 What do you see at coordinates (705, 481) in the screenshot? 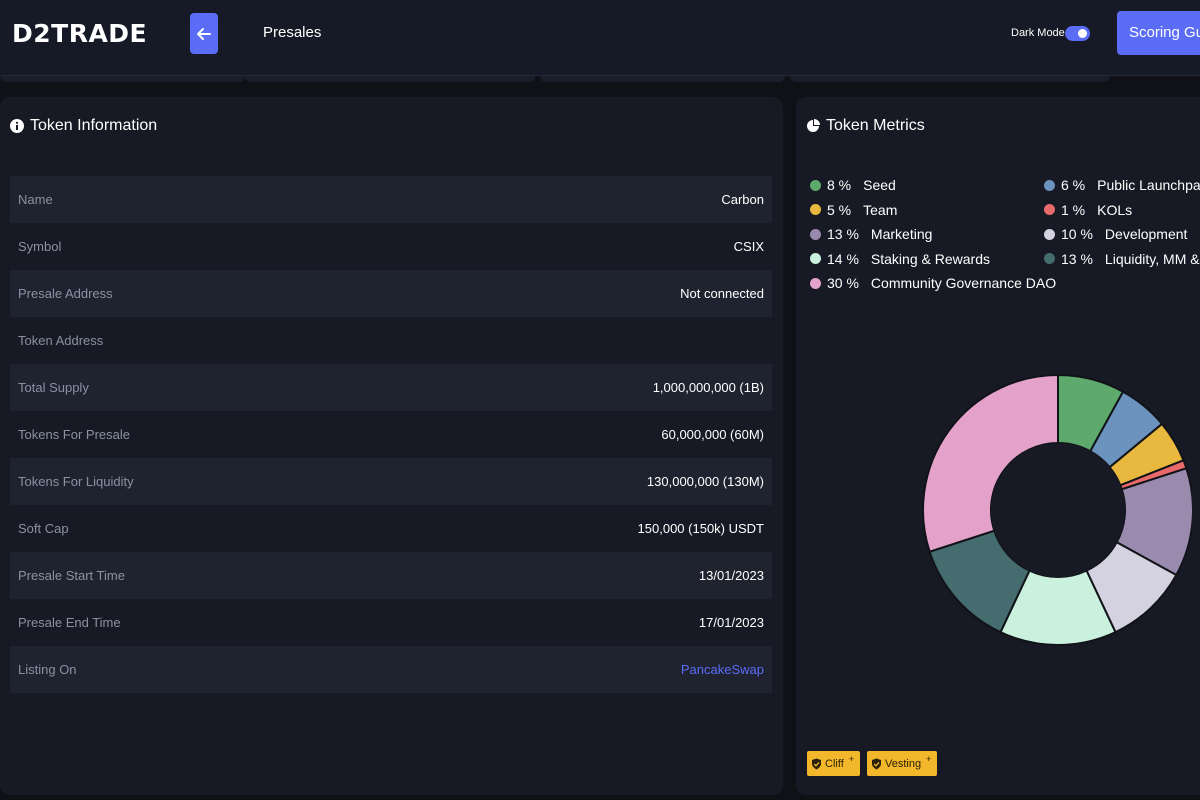
I see `row-value: 130,000,000 (130M)` at bounding box center [705, 481].